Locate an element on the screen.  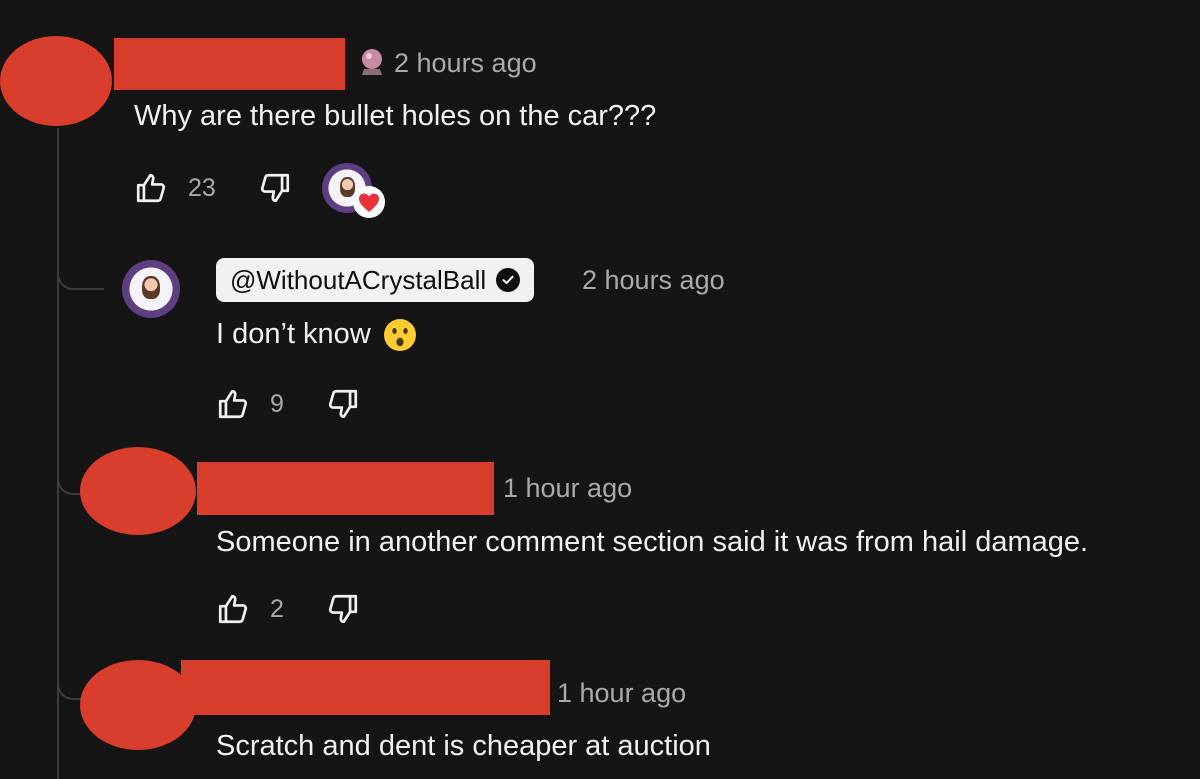
verified-check-icon is located at coordinates (508, 280).